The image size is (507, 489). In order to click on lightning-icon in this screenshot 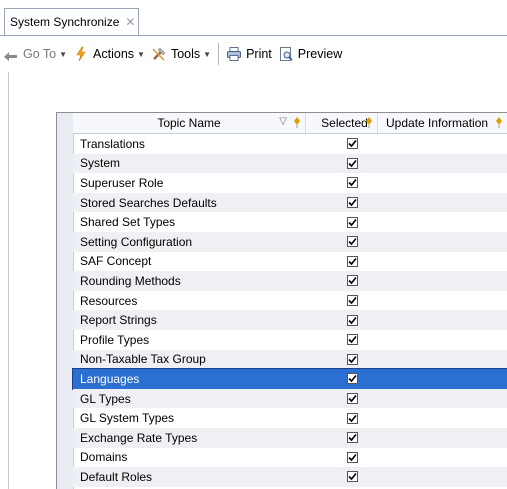, I will do `click(81, 54)`.